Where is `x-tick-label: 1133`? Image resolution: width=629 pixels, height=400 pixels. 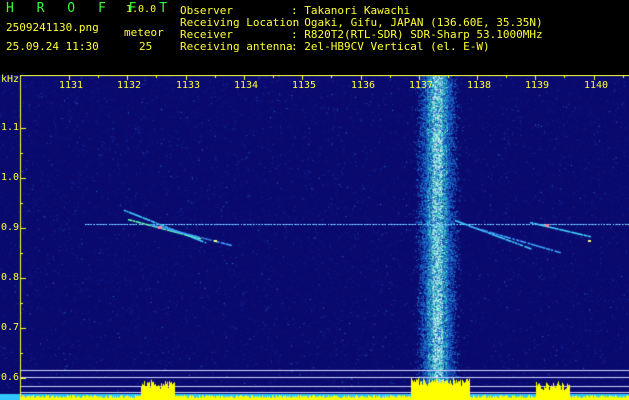
x-tick-label: 1133 is located at coordinates (188, 85).